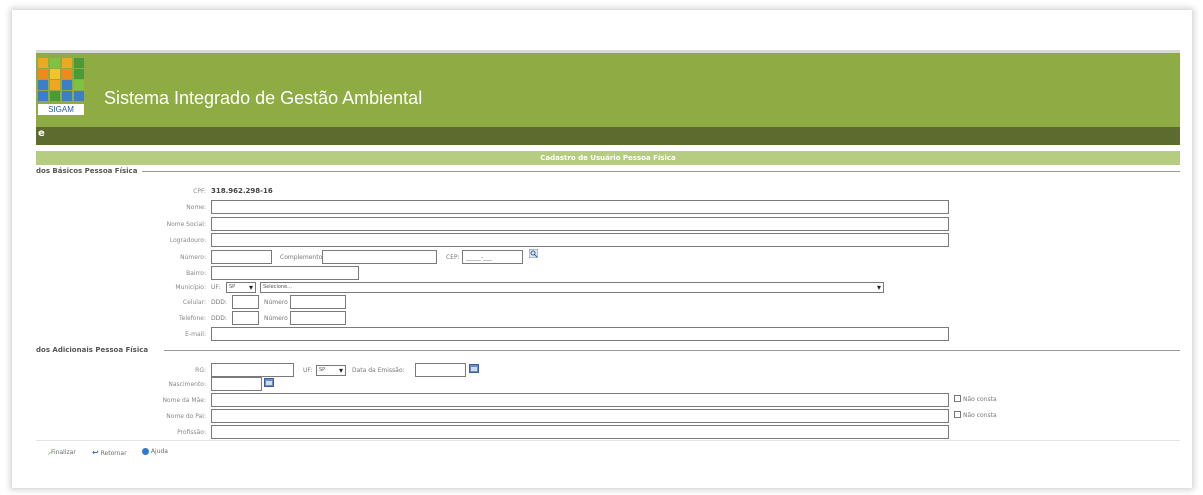  I want to click on section-additional-rule, so click(672, 350).